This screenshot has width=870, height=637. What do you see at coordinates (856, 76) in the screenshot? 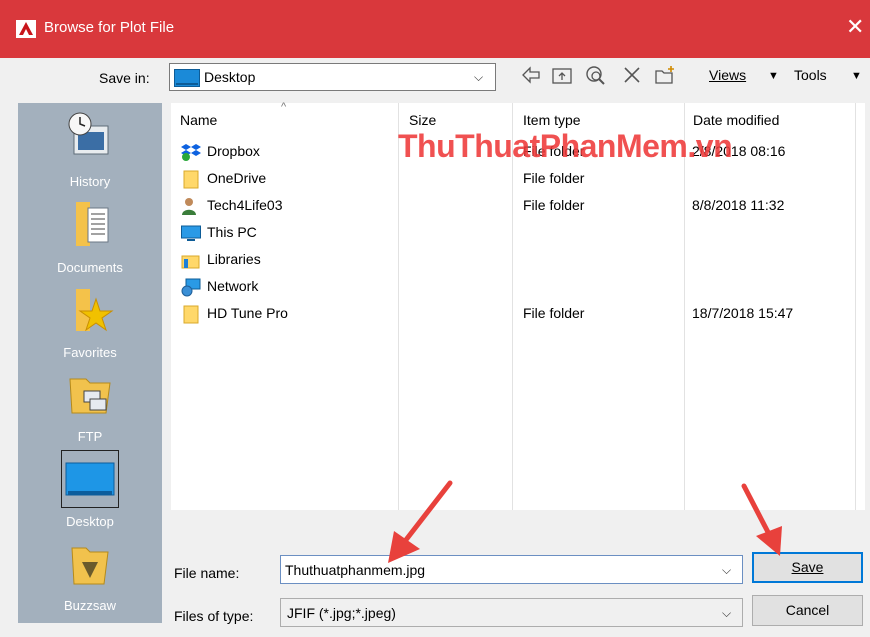
I see `tools-dropdown-icon: ▼` at bounding box center [856, 76].